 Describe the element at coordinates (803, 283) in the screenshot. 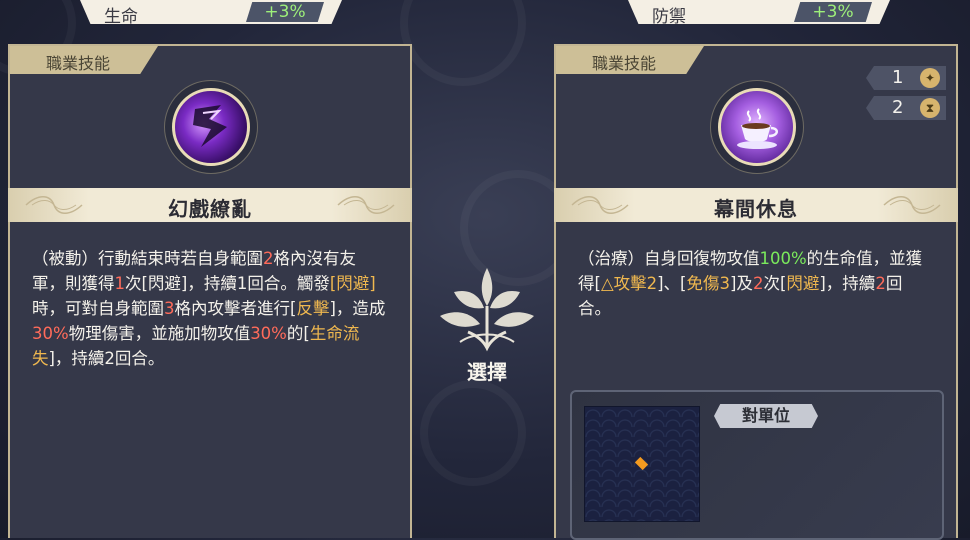

I see `highlight-text: 閃避` at that location.